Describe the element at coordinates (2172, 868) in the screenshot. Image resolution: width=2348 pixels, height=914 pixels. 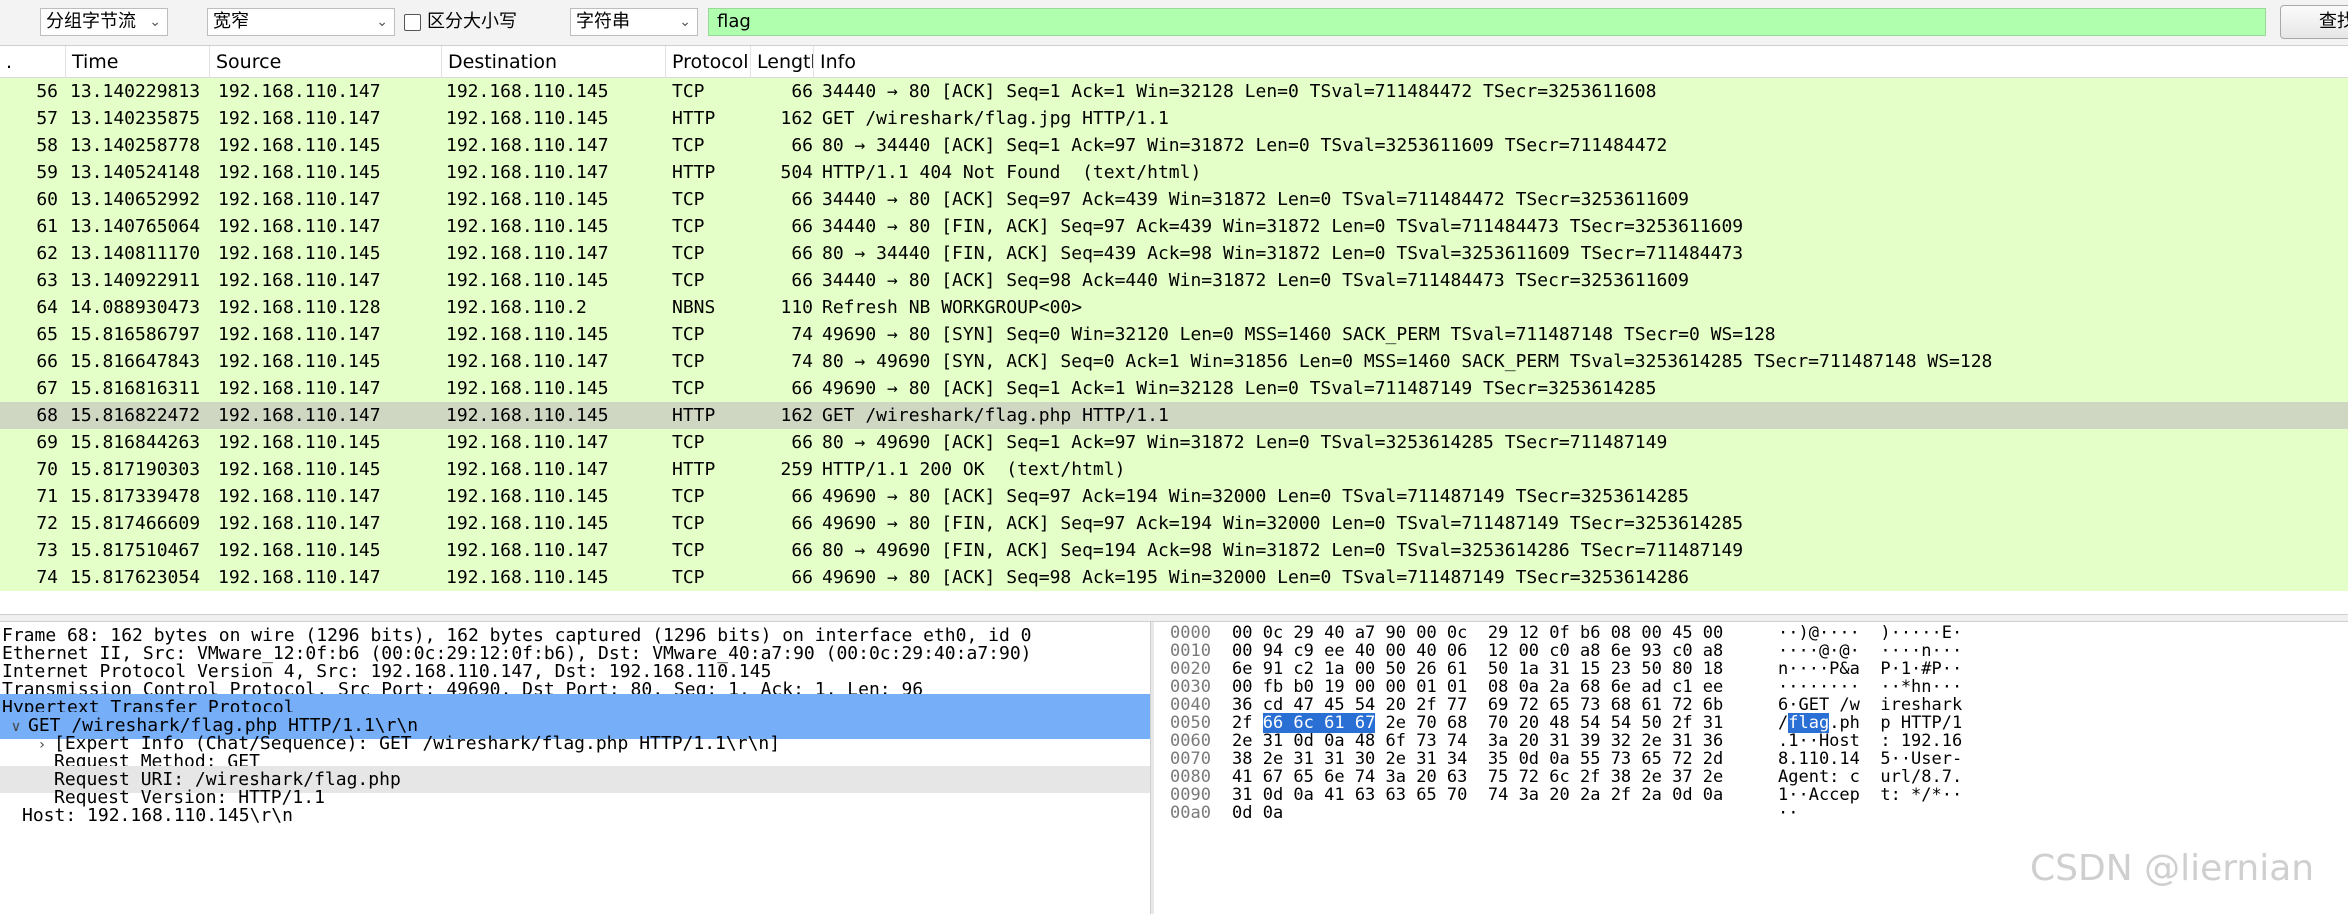
I see `watermark: CSDN @liernian` at that location.